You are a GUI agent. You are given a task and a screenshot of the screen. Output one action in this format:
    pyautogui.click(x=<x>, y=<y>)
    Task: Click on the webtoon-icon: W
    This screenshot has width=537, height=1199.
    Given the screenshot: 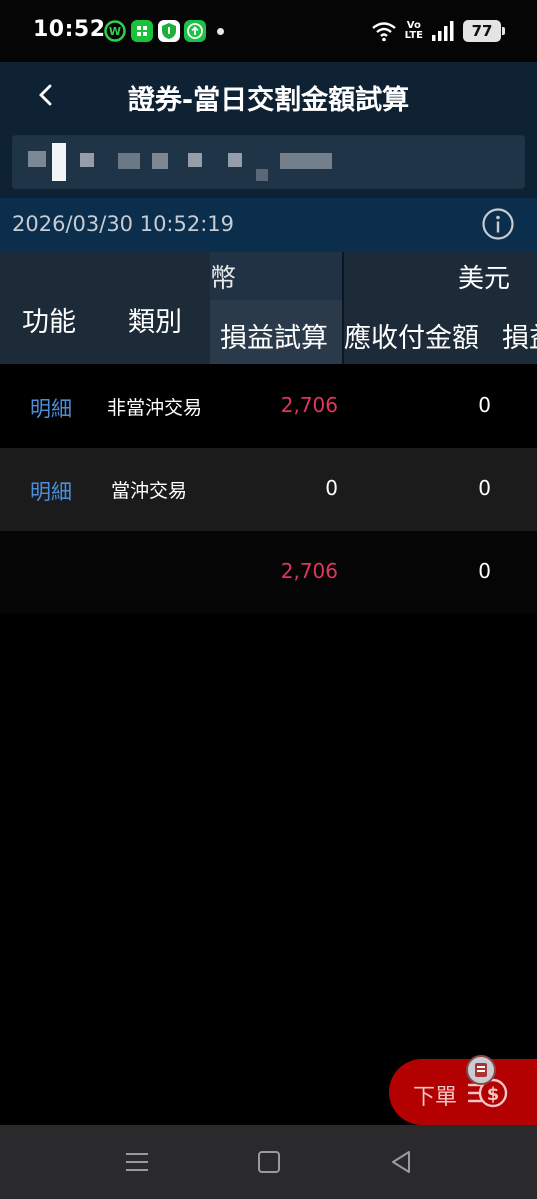 What is the action you would take?
    pyautogui.click(x=115, y=31)
    